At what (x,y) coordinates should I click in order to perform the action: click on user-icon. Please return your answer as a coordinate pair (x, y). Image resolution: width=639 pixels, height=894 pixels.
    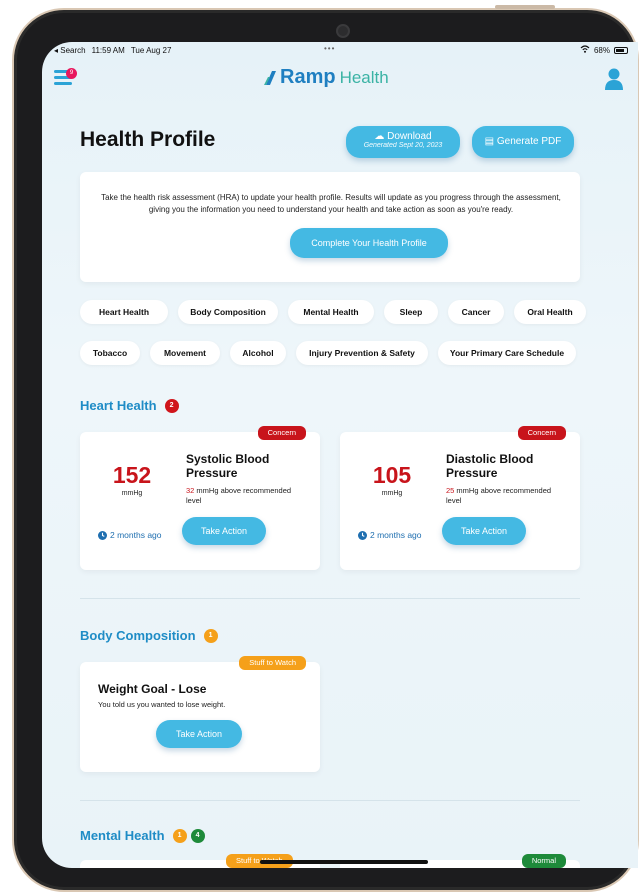
    Looking at the image, I should click on (614, 79).